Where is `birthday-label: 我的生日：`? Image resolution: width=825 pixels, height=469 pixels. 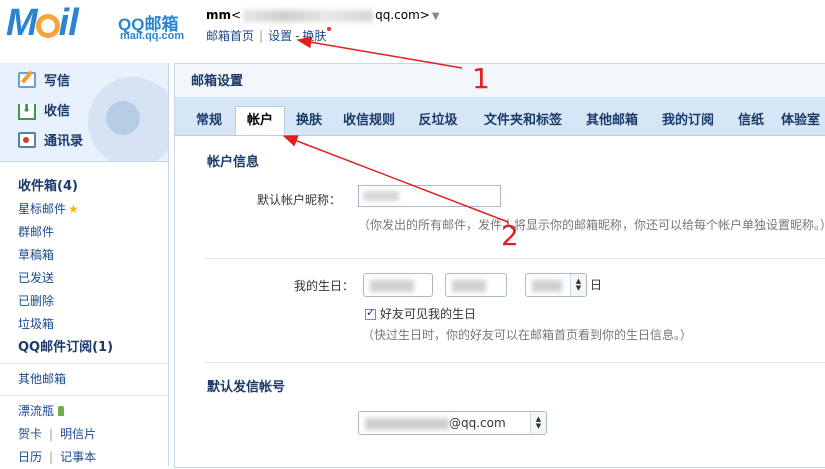
birthday-label: 我的生日： is located at coordinates (323, 286).